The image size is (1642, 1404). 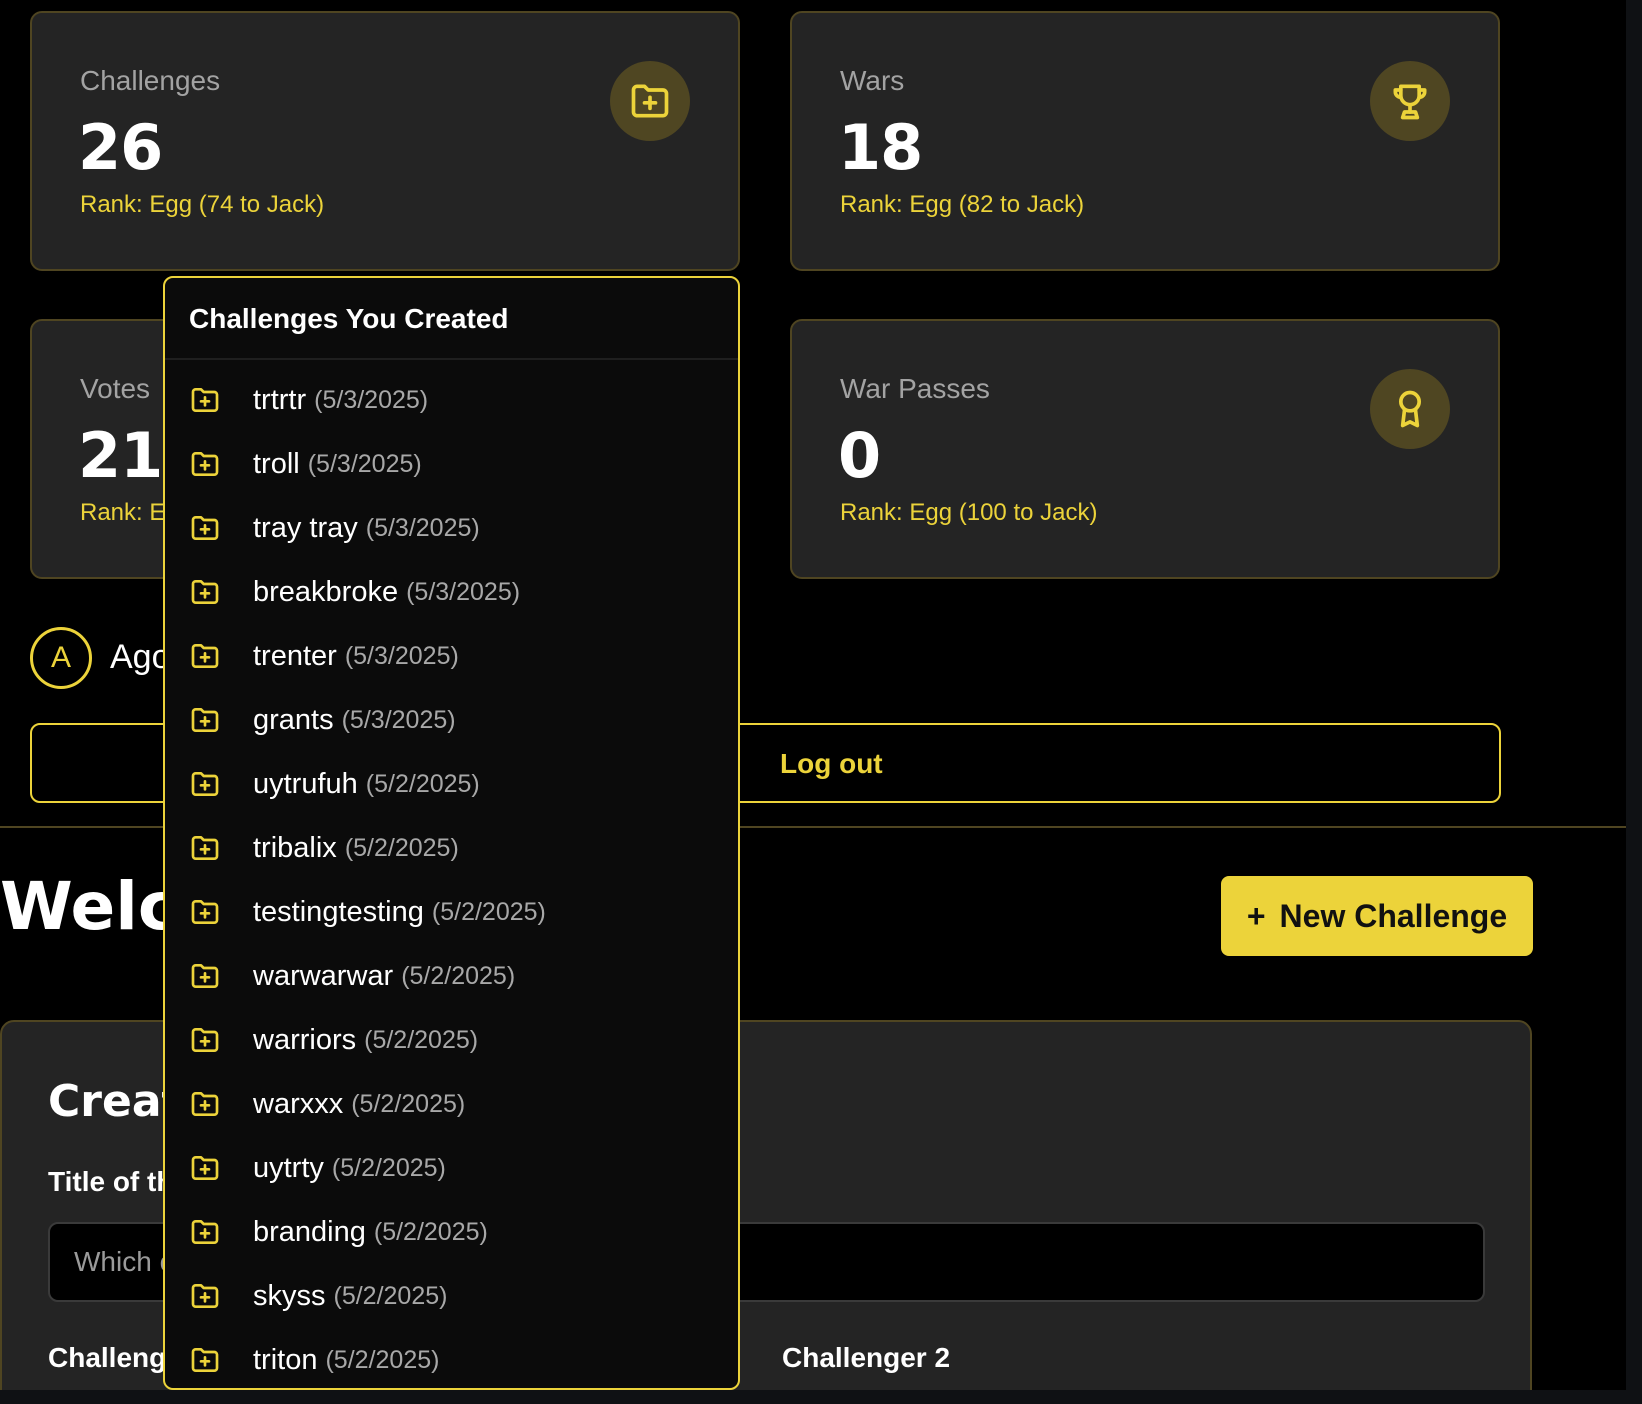 What do you see at coordinates (915, 388) in the screenshot?
I see `stat-label: War Passes` at bounding box center [915, 388].